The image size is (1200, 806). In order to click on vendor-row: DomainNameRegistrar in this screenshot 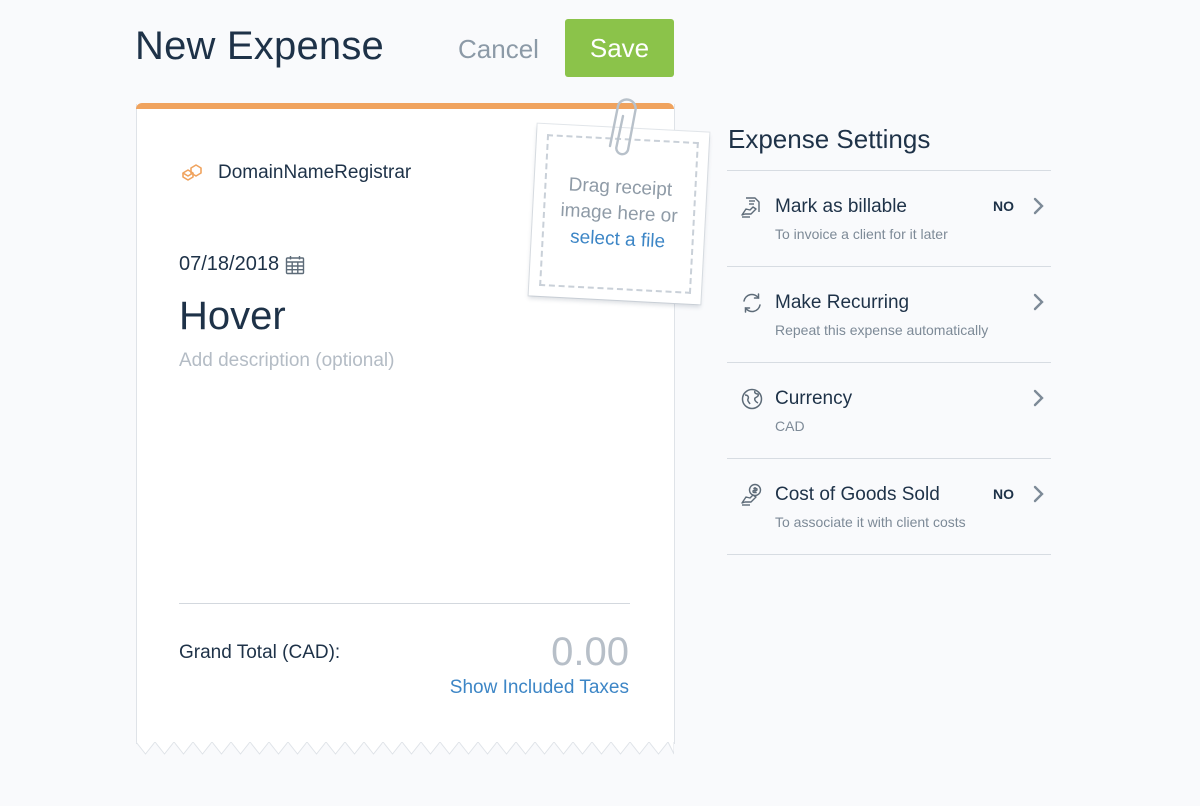, I will do `click(295, 173)`.